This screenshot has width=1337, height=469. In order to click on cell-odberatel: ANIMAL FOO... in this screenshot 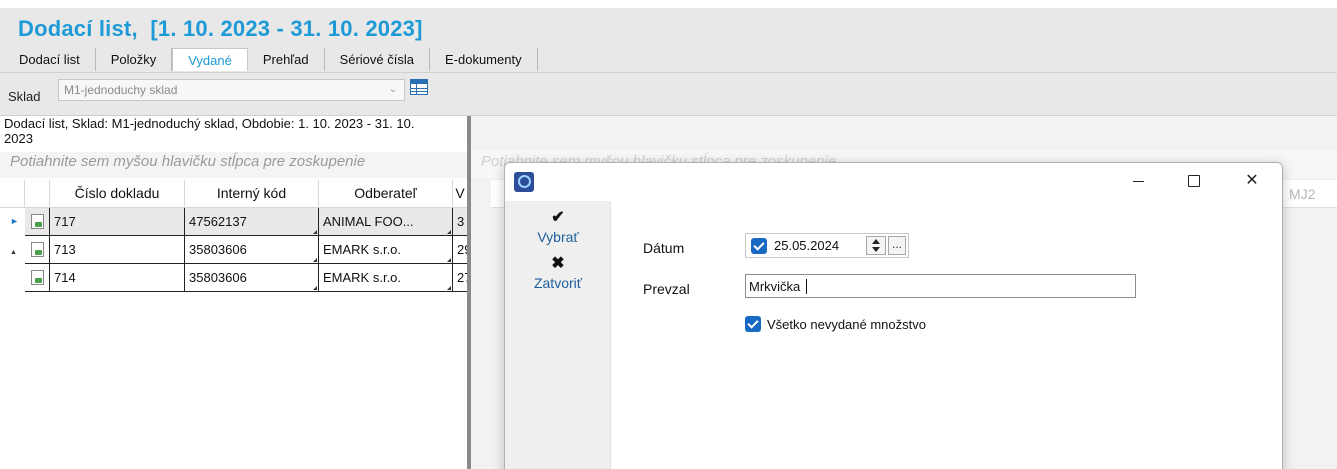, I will do `click(368, 221)`.